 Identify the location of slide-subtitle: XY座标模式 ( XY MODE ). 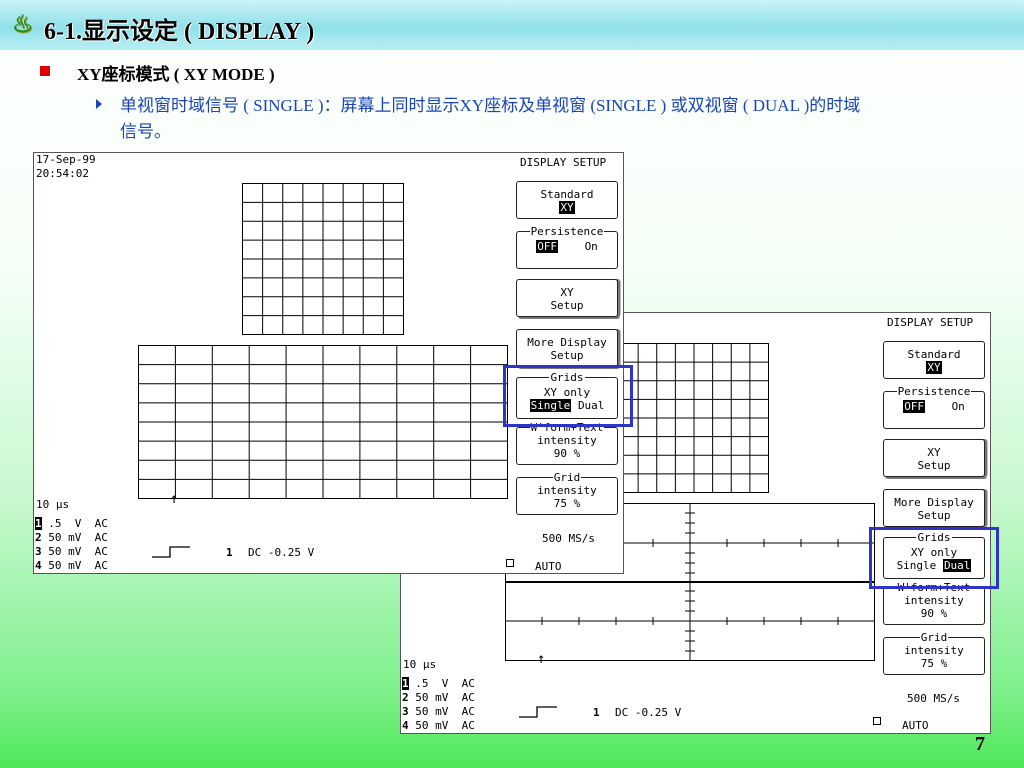
(176, 74).